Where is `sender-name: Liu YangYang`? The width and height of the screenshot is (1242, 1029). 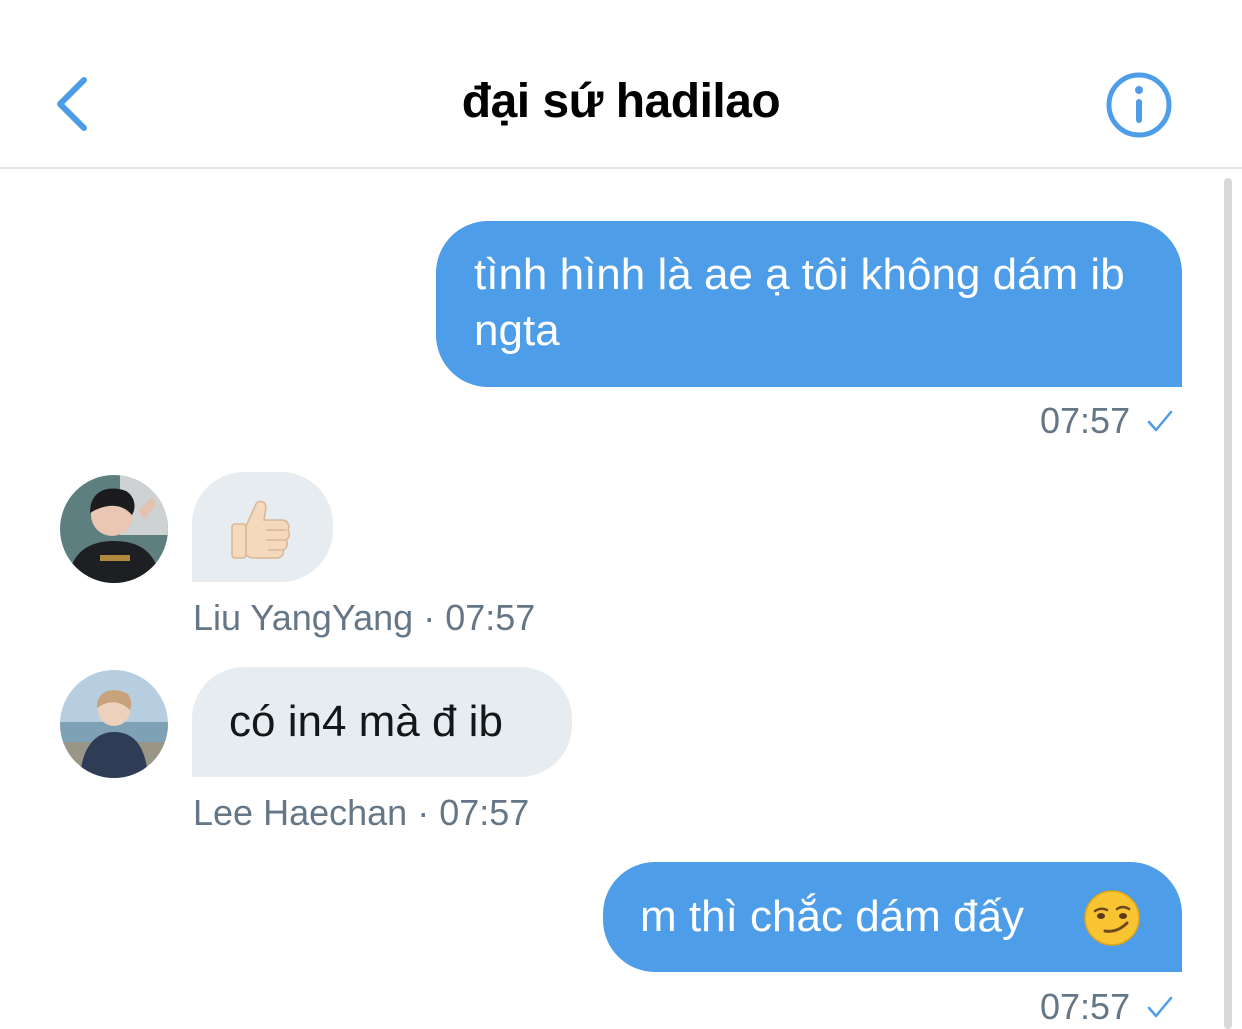
sender-name: Liu YangYang is located at coordinates (303, 617).